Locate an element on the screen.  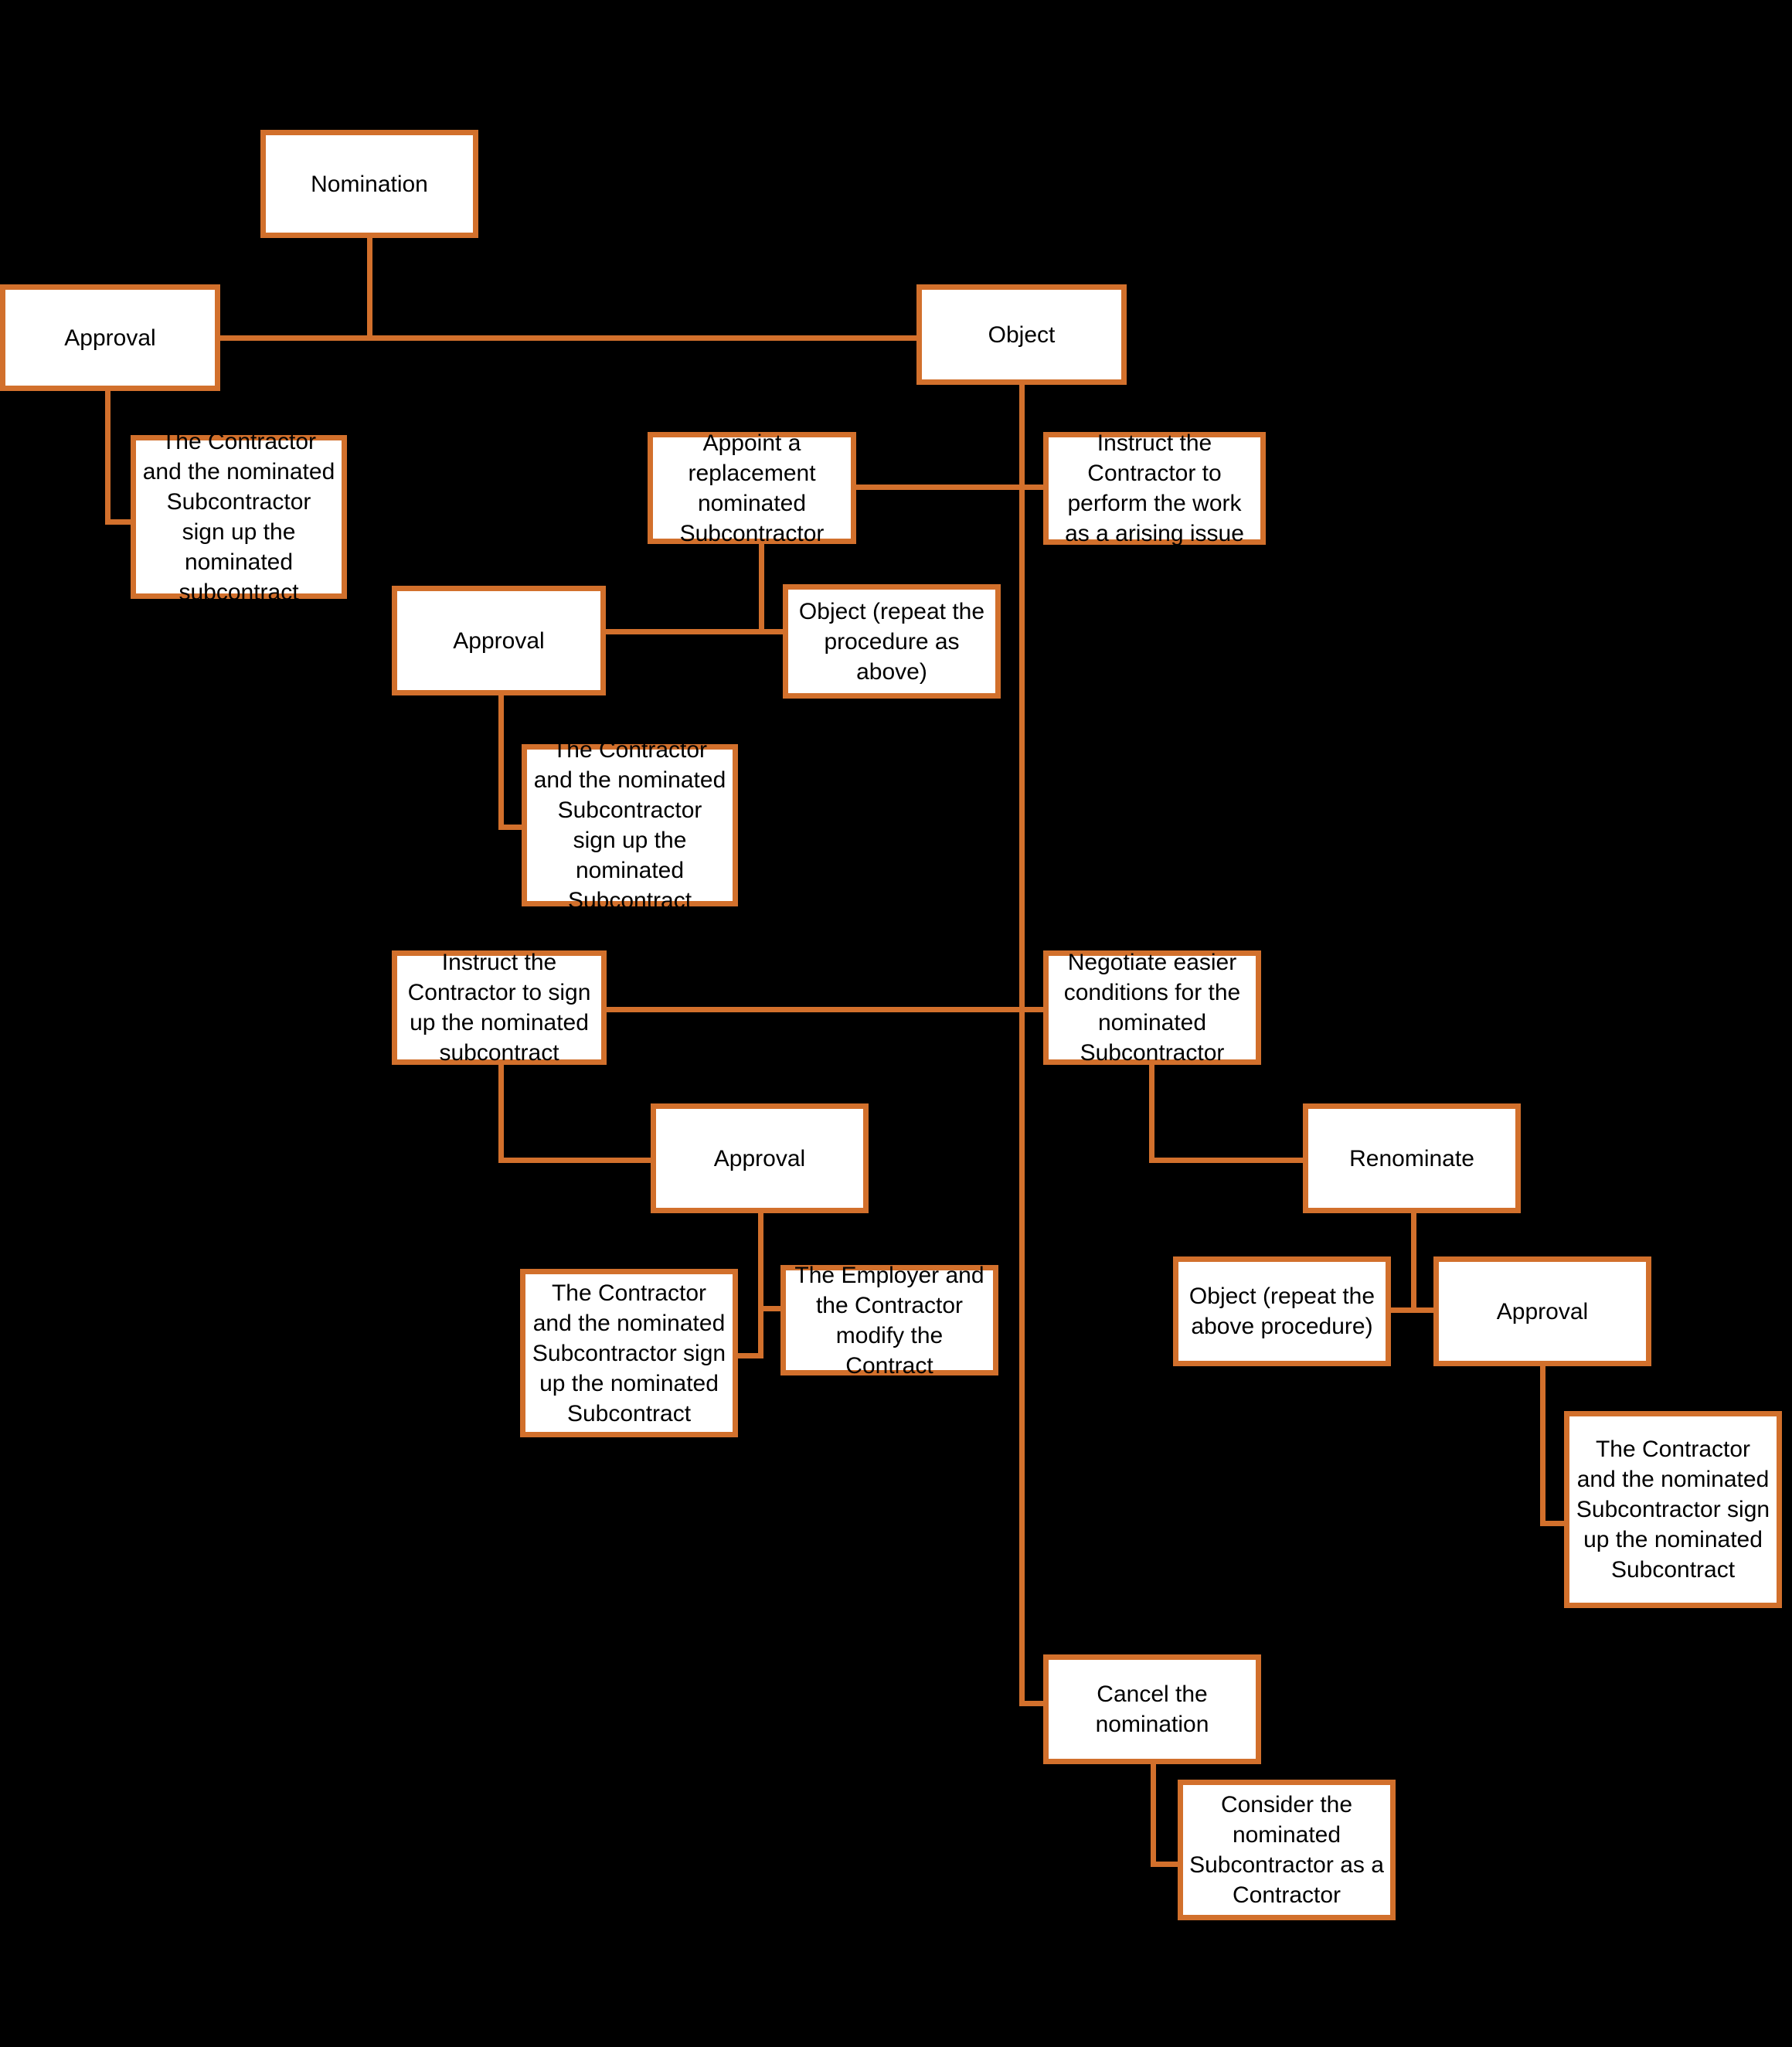
node-cancel-nomination-label: Cancel the nomination is located at coordinates (1152, 1709).